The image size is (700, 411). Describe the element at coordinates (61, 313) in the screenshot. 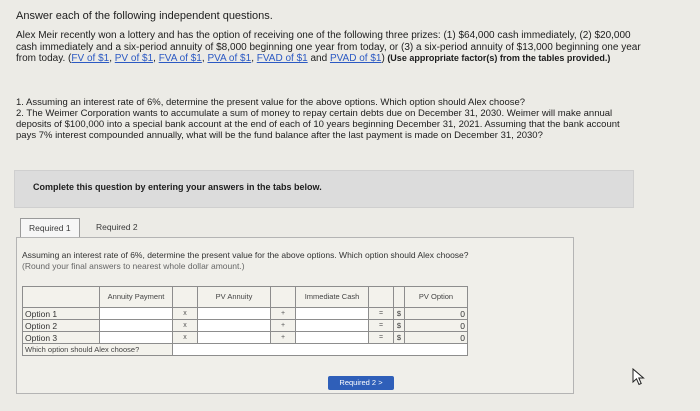

I see `row-label: Option 1` at that location.